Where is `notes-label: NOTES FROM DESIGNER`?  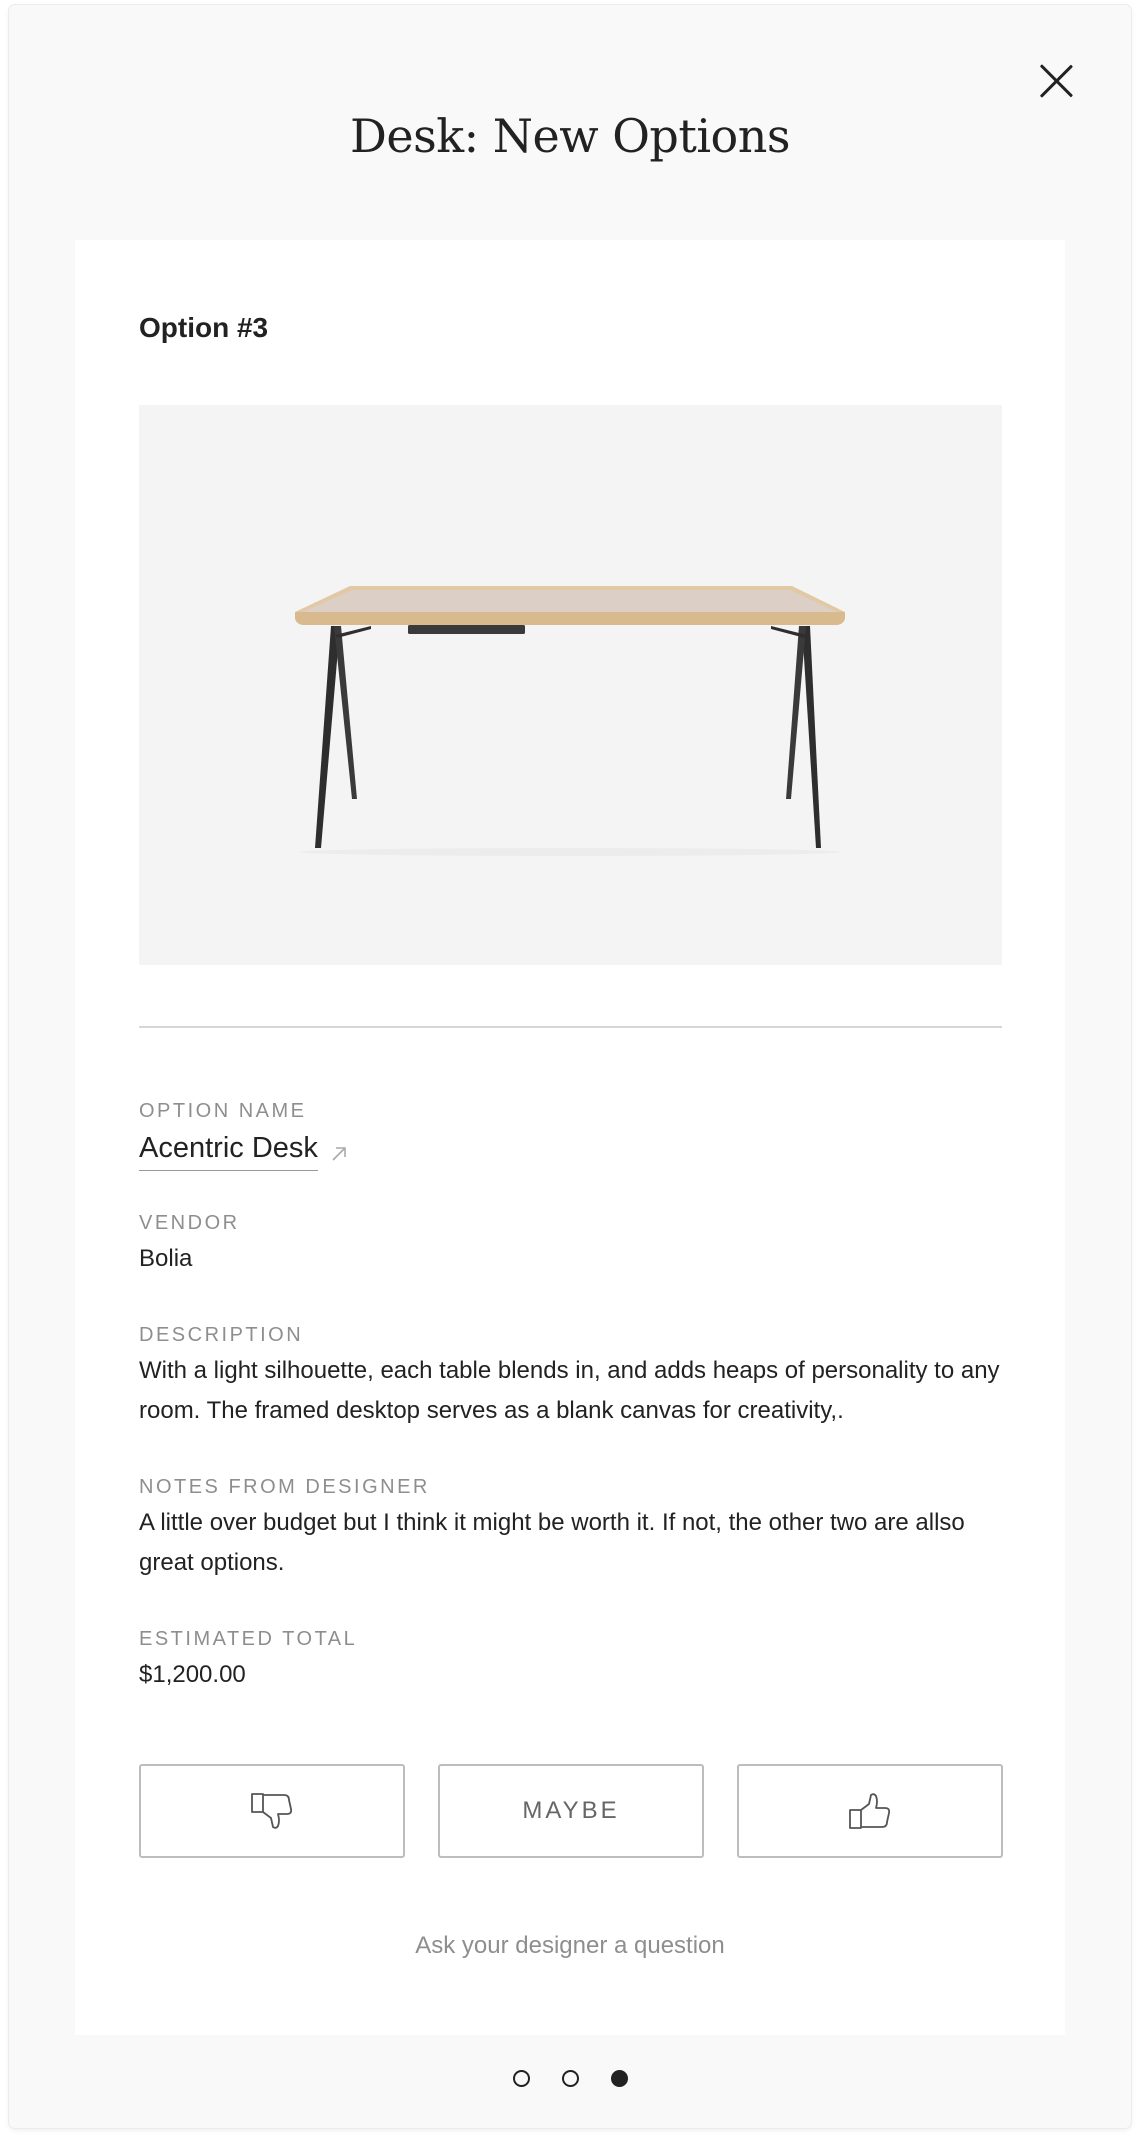
notes-label: NOTES FROM DESIGNER is located at coordinates (284, 1487).